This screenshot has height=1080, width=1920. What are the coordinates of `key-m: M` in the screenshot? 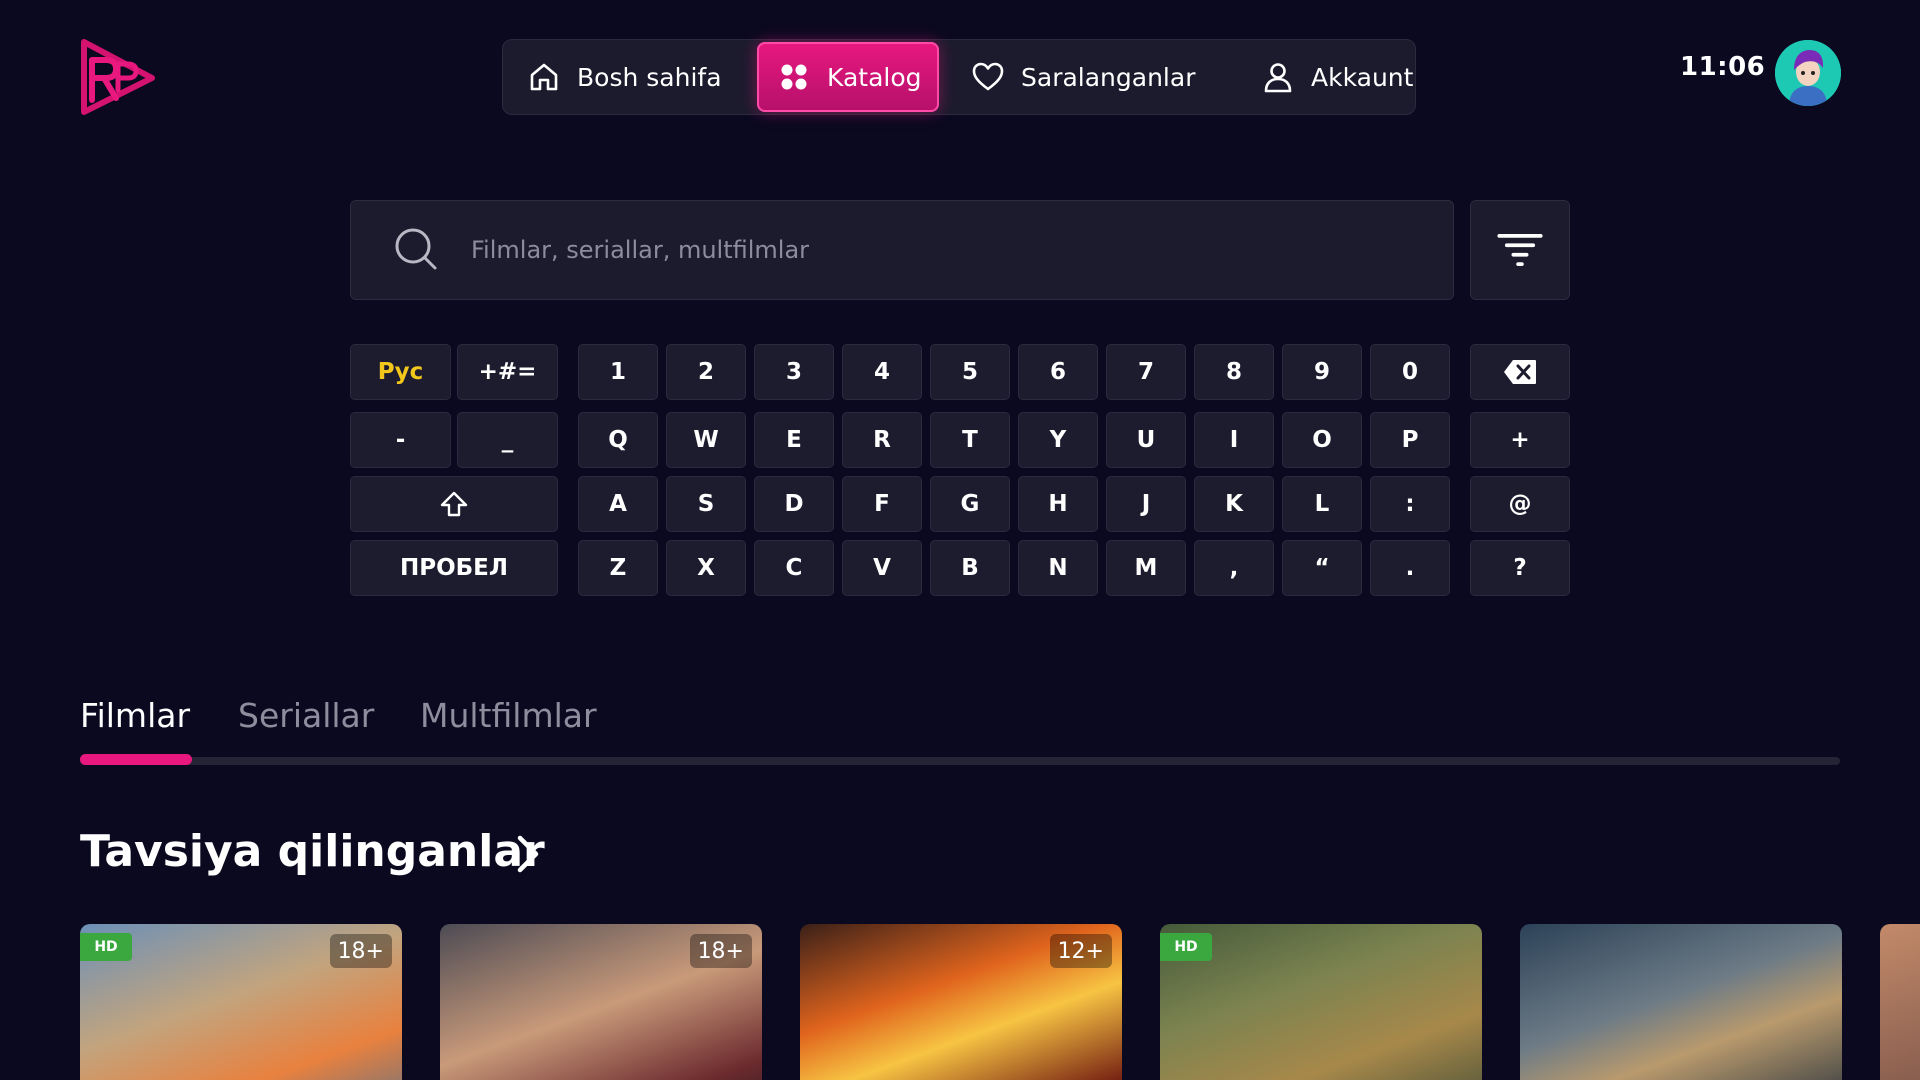 It's located at (1146, 568).